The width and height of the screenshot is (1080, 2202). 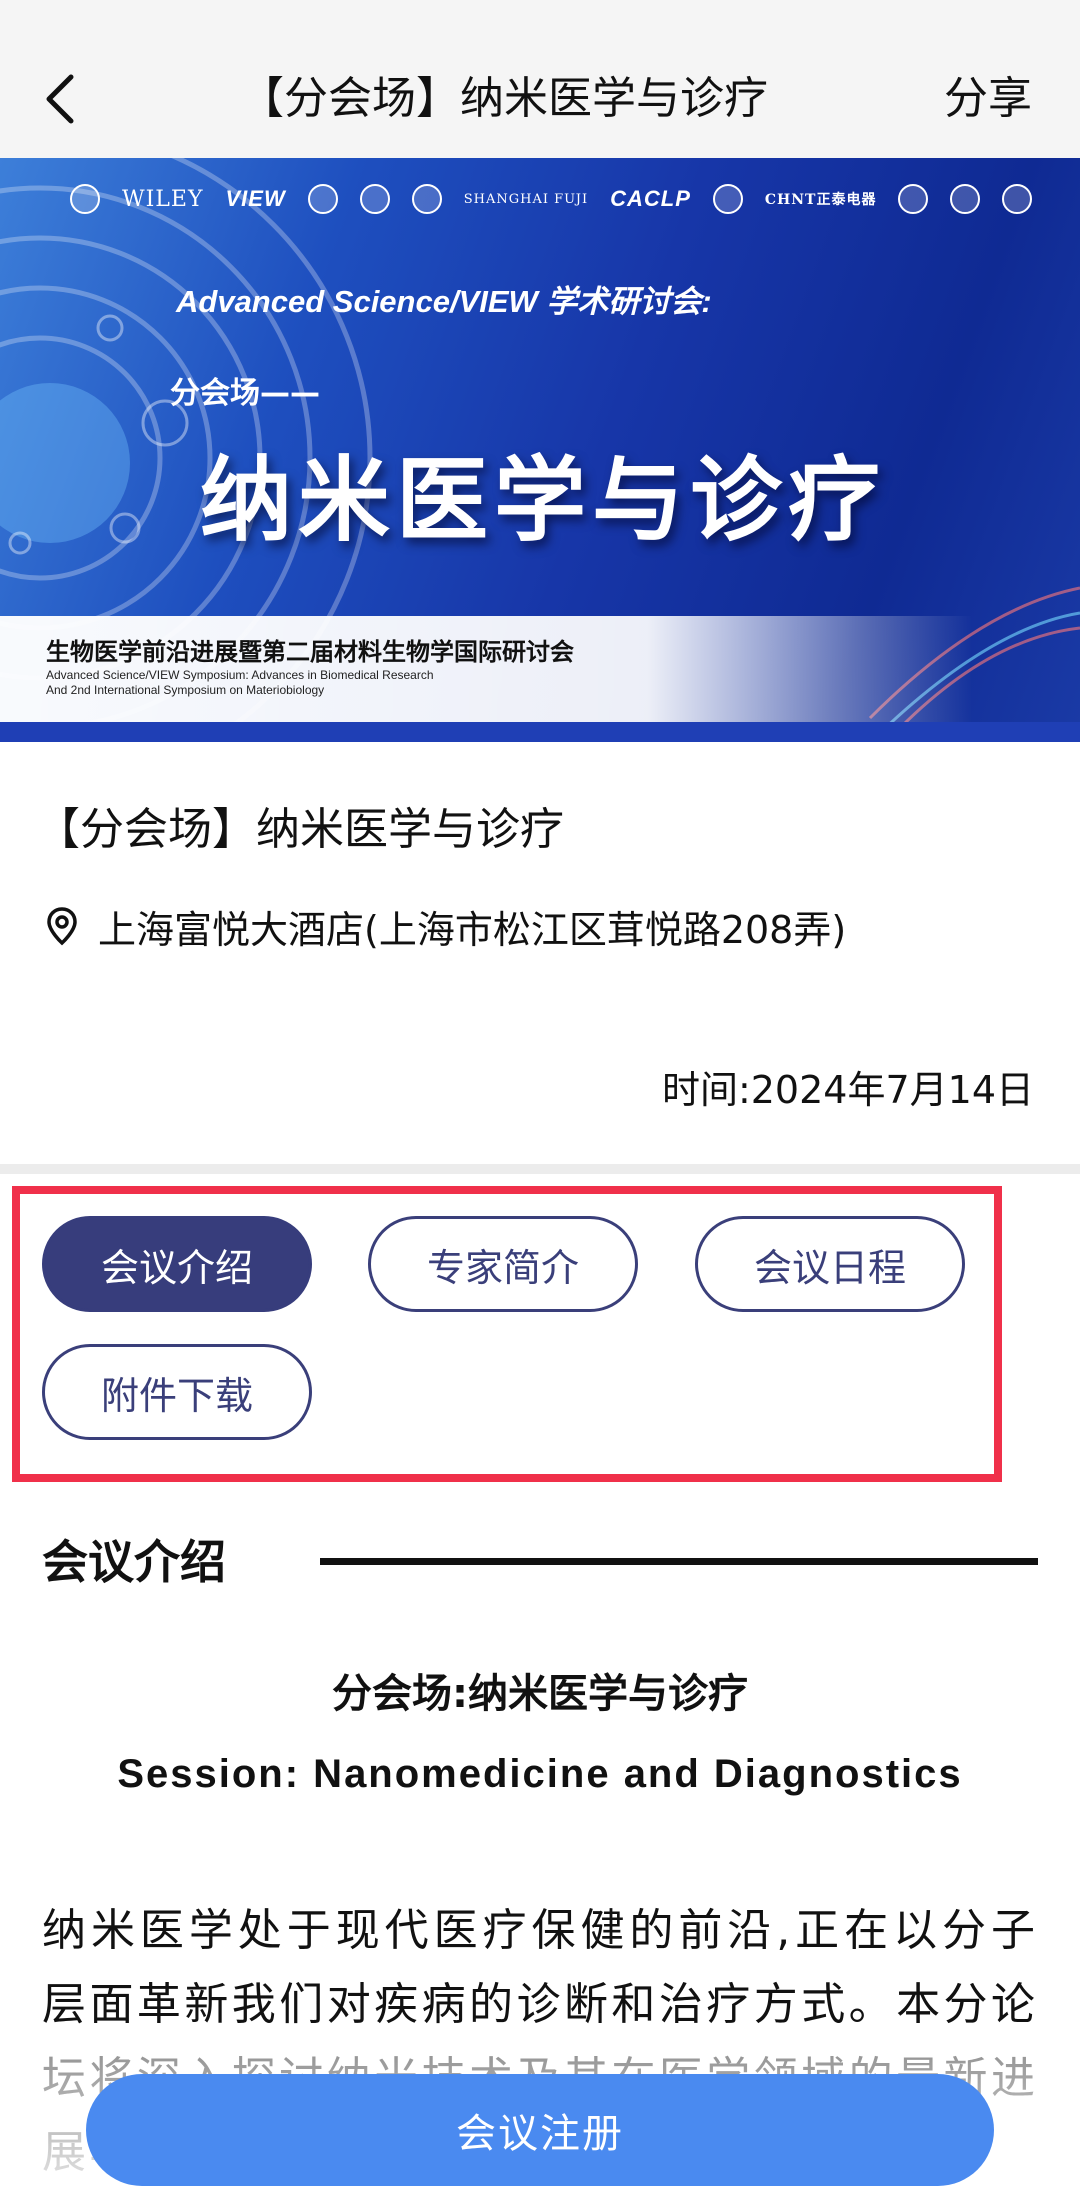 I want to click on event-location: 上海富悦大酒店(上海市松江区茸悦路208弄), so click(x=445, y=926).